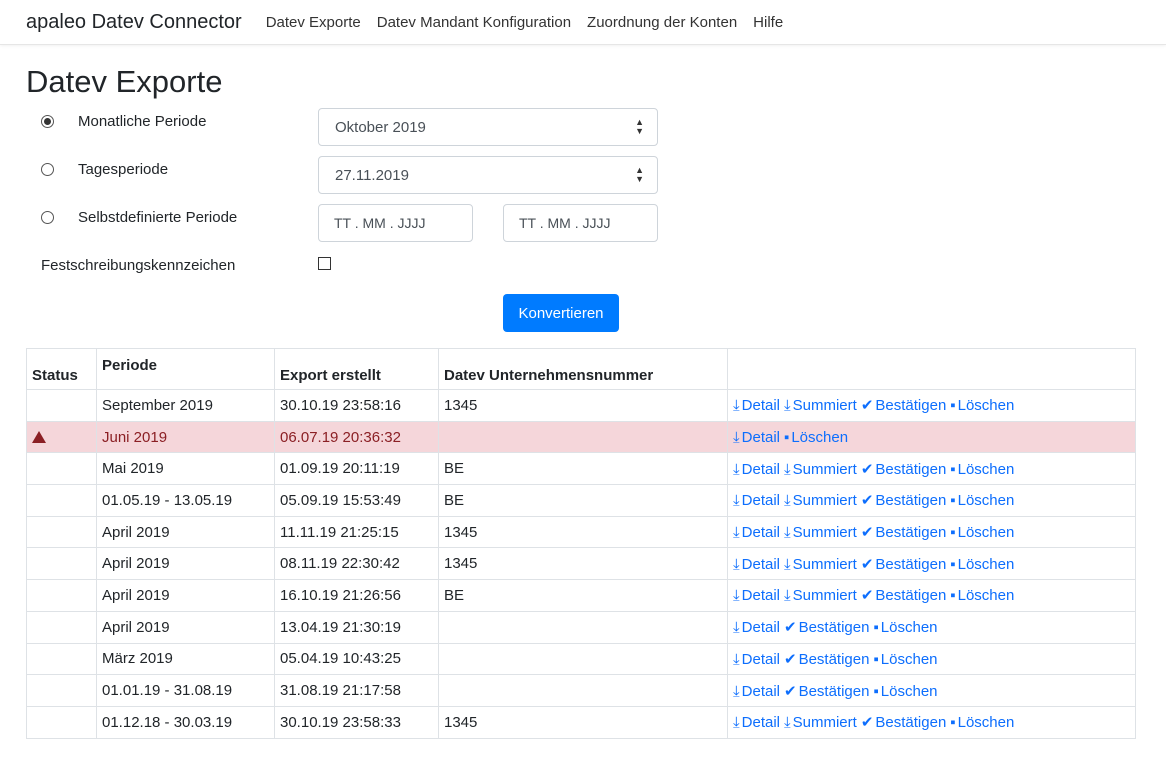 The width and height of the screenshot is (1166, 763). Describe the element at coordinates (123, 169) in the screenshot. I see `daily-period-label: Tagesperiode` at that location.